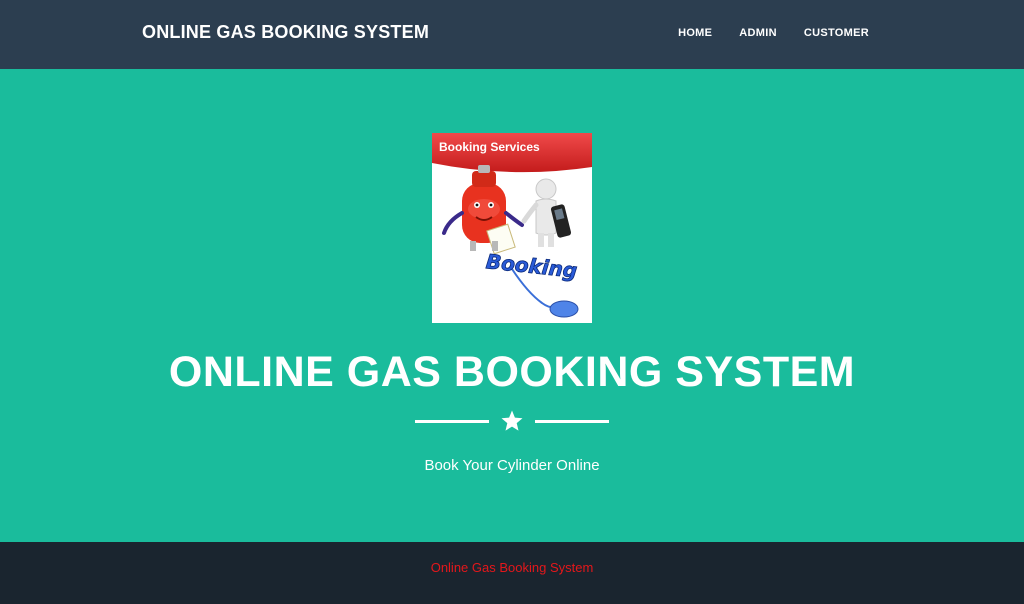 The image size is (1024, 604). Describe the element at coordinates (512, 567) in the screenshot. I see `footer-text: Online Gas Booking System` at that location.